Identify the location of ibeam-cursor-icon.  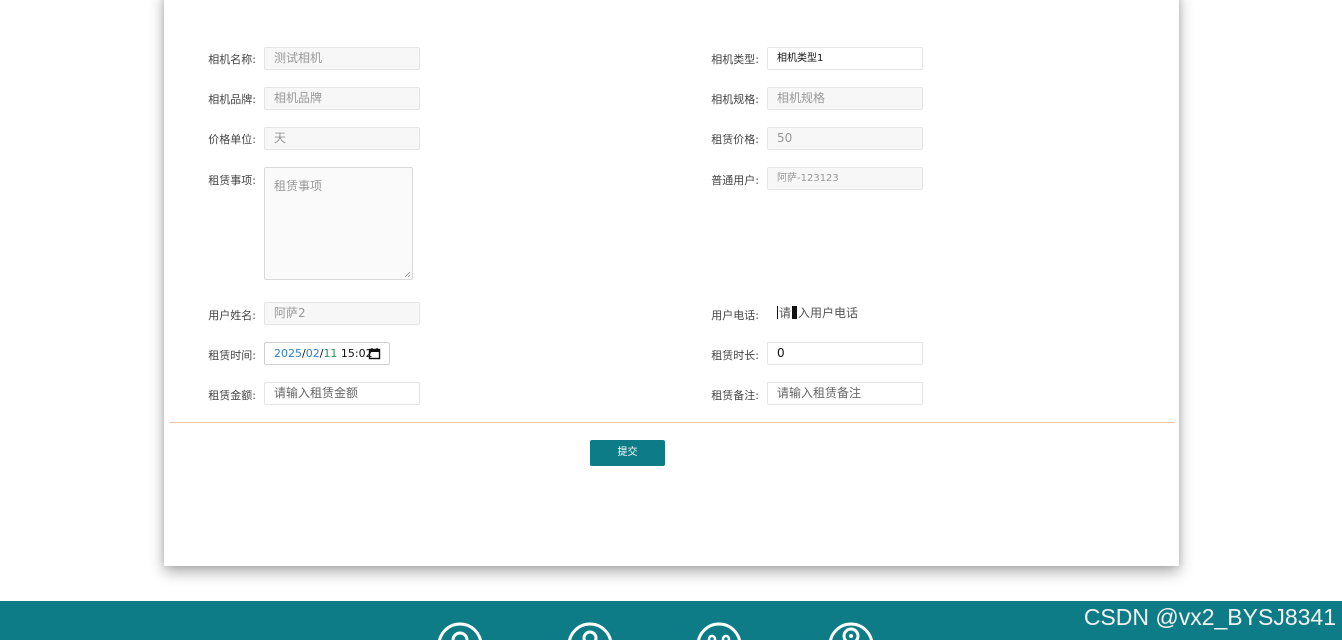
(795, 312).